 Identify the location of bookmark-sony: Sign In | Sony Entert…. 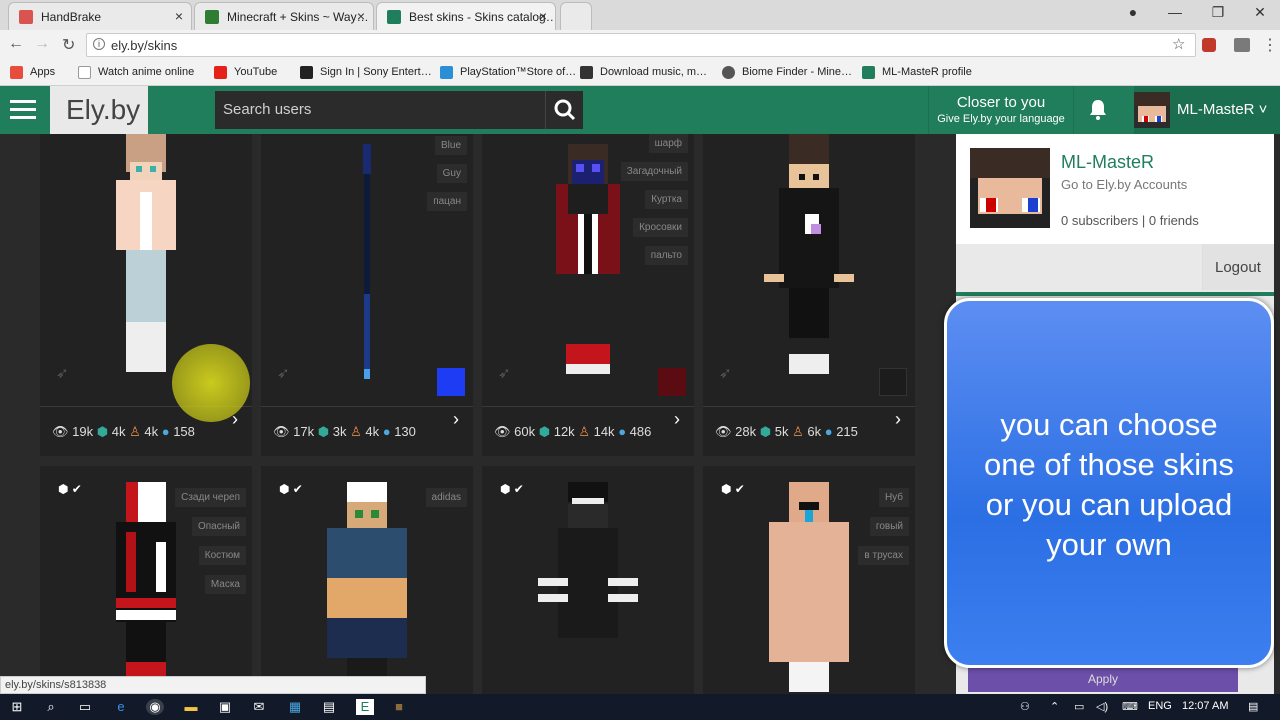
(366, 72).